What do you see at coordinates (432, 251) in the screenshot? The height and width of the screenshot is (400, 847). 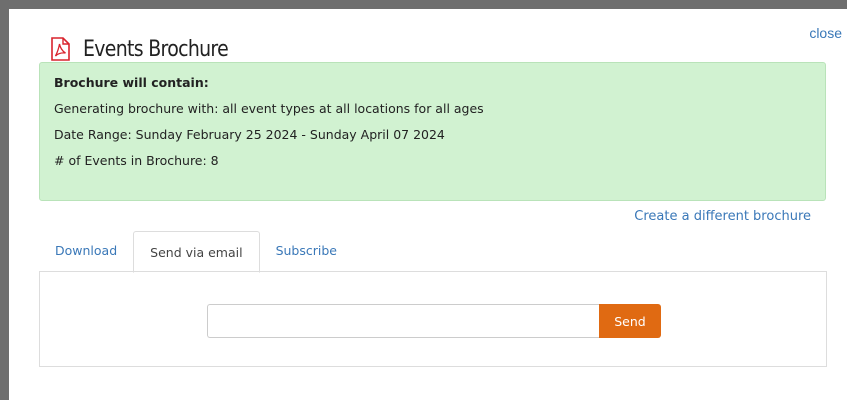 I see `brochure-tabs: Download Send via email Subscribe` at bounding box center [432, 251].